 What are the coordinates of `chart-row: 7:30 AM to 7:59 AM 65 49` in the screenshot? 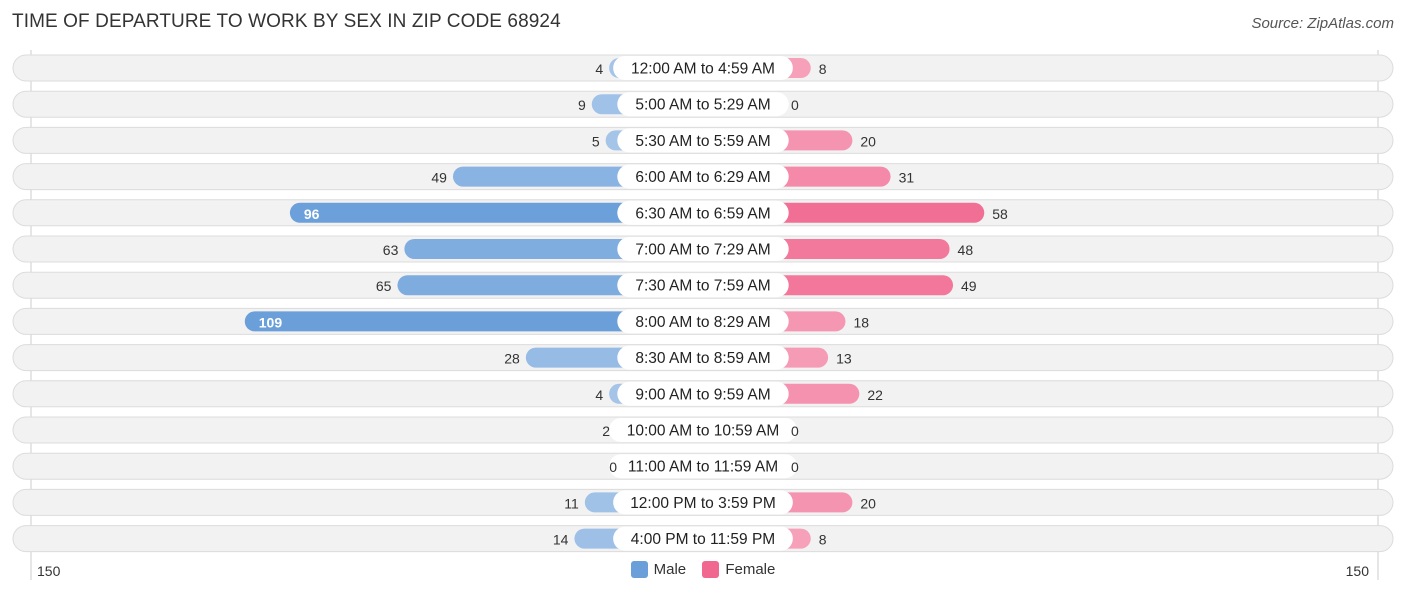 It's located at (703, 285).